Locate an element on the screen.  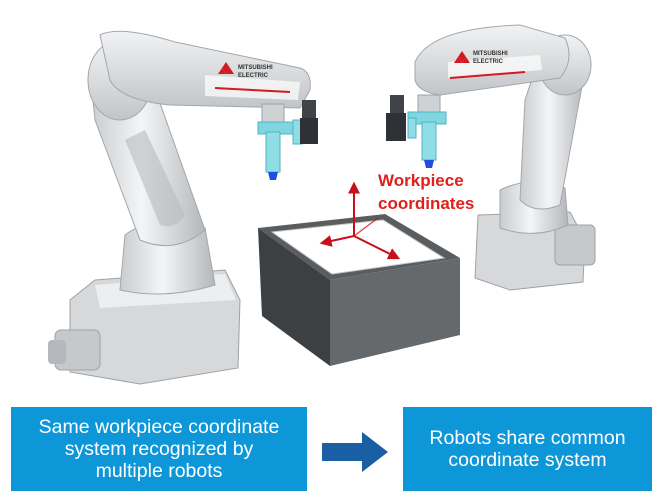
caption-right-box: Robots share common coordinate system is located at coordinates (527, 449).